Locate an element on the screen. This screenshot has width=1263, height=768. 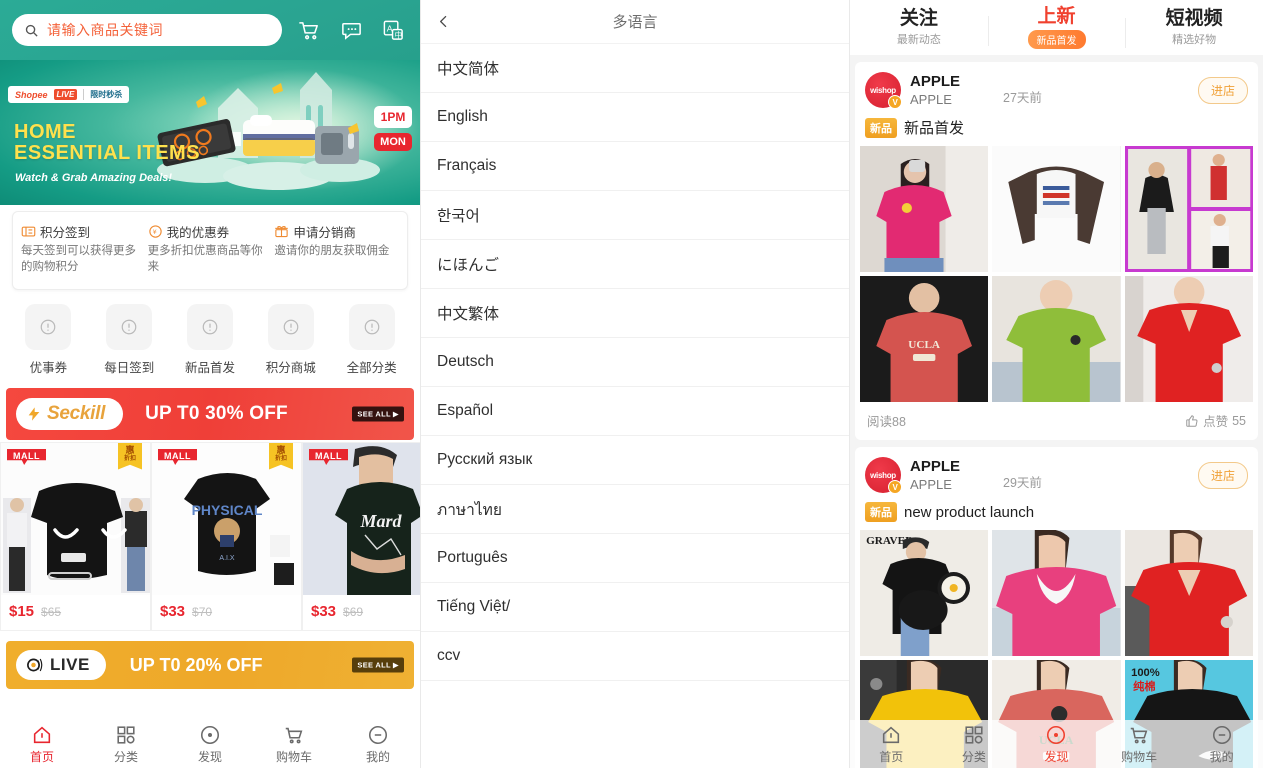
language-item-vietnamese: Tiếng Việt/ is located at coordinates (635, 607).